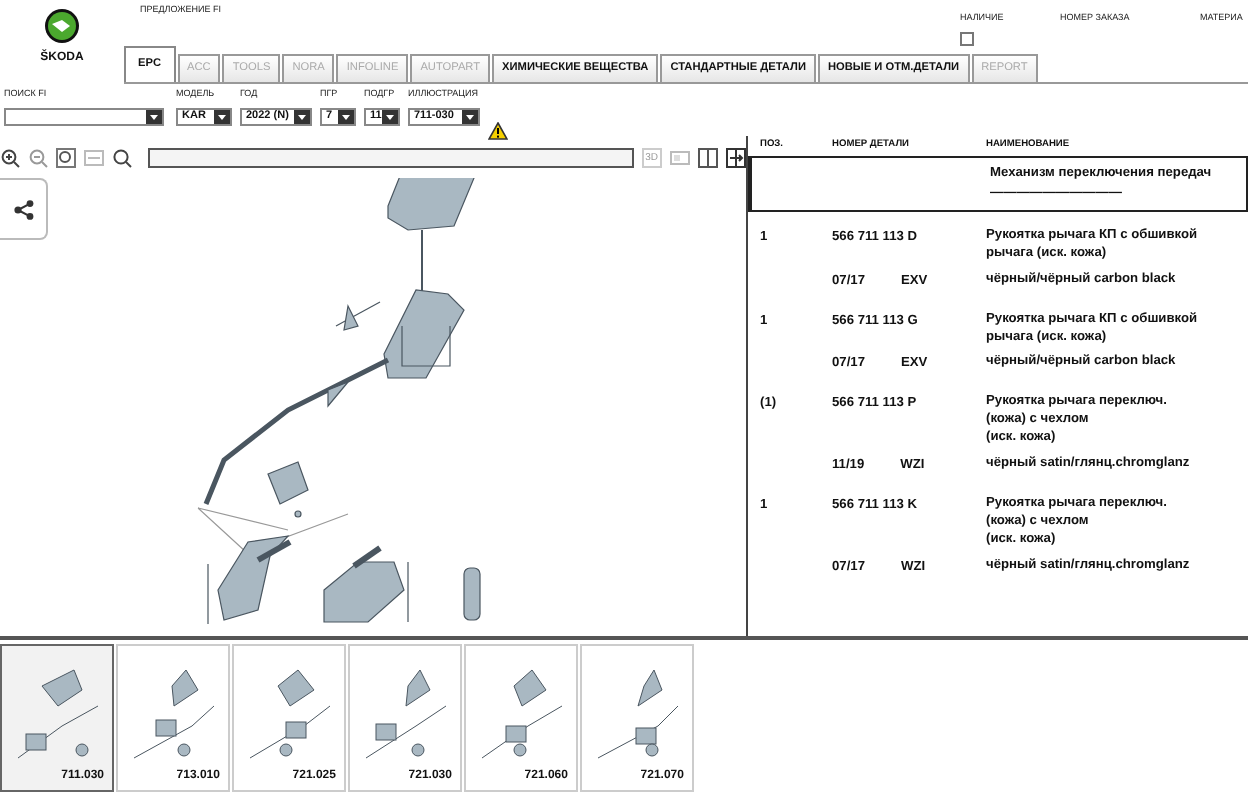  I want to click on share-icon, so click(23, 209).